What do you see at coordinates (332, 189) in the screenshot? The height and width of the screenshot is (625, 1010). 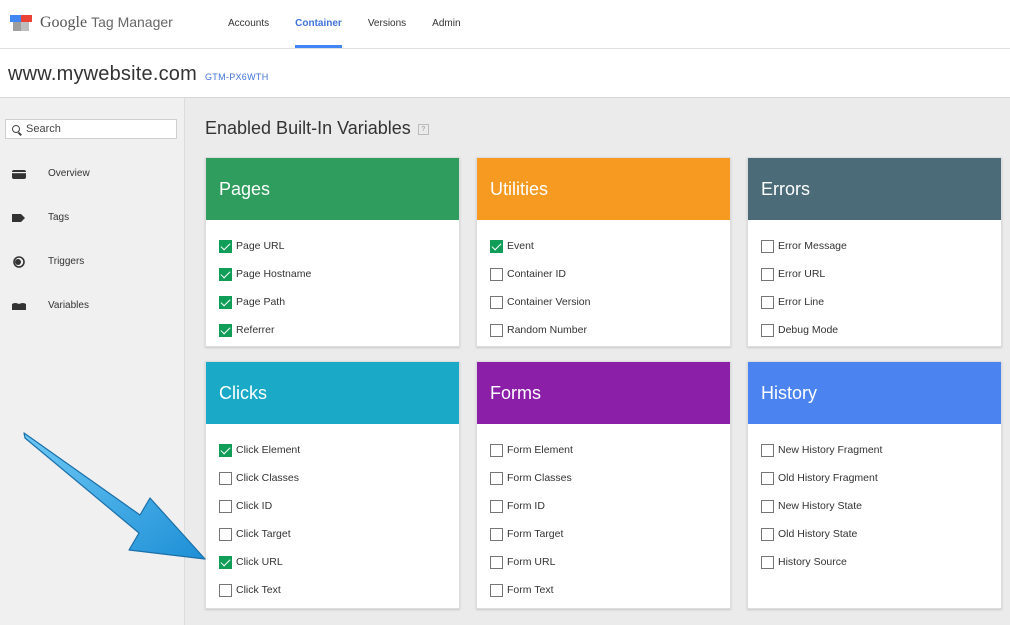 I see `card-title: Pages` at bounding box center [332, 189].